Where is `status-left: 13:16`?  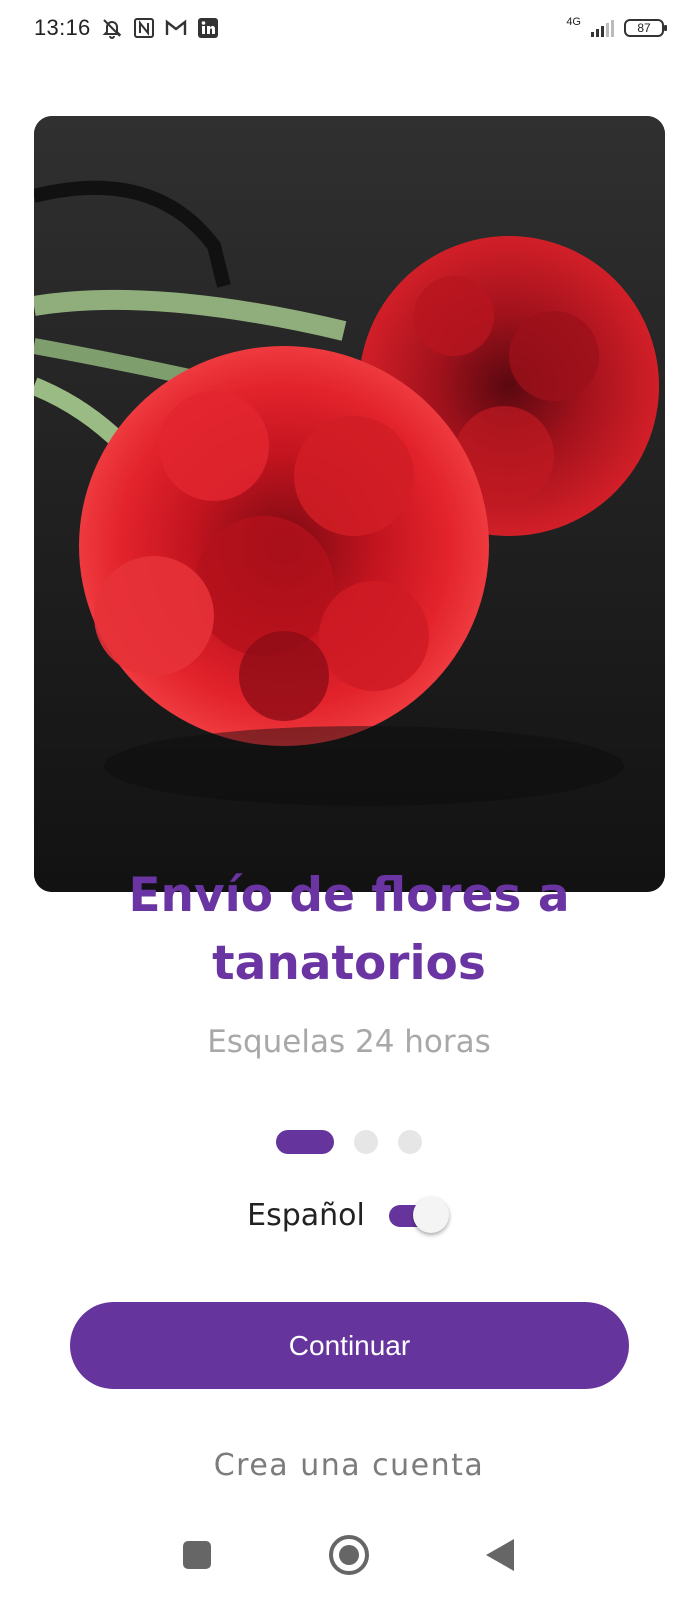
status-left: 13:16 is located at coordinates (126, 28).